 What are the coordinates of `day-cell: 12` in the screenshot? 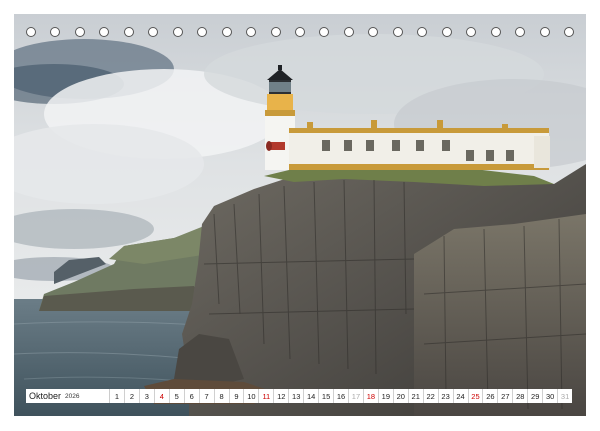 It's located at (282, 396).